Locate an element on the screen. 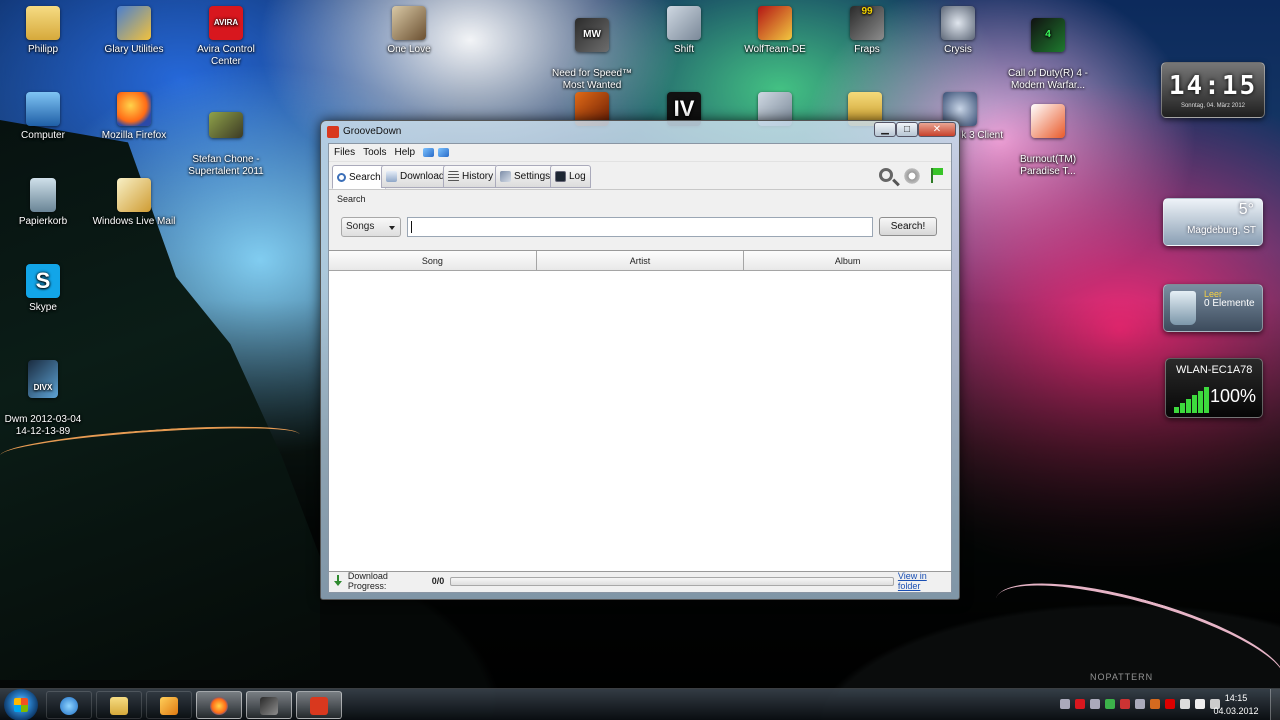 The image size is (1280, 720). window-titlebar: GrooveDown ▁ □ ✕ is located at coordinates (640, 132).